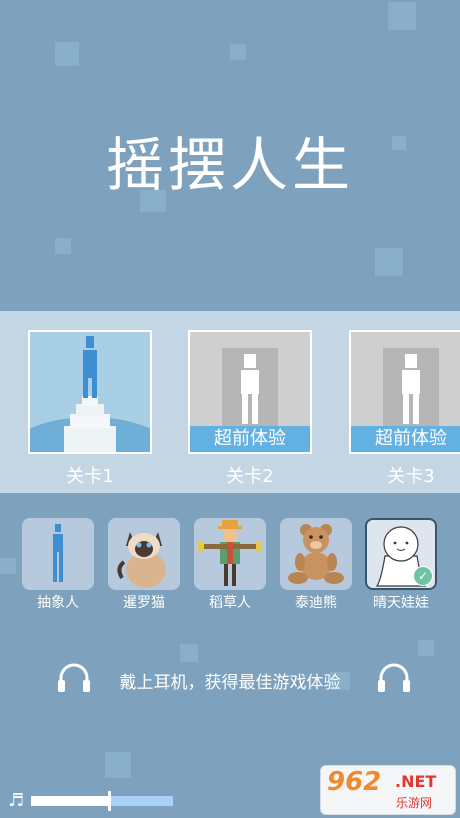  What do you see at coordinates (230, 603) in the screenshot?
I see `character-label: 稻草人` at bounding box center [230, 603].